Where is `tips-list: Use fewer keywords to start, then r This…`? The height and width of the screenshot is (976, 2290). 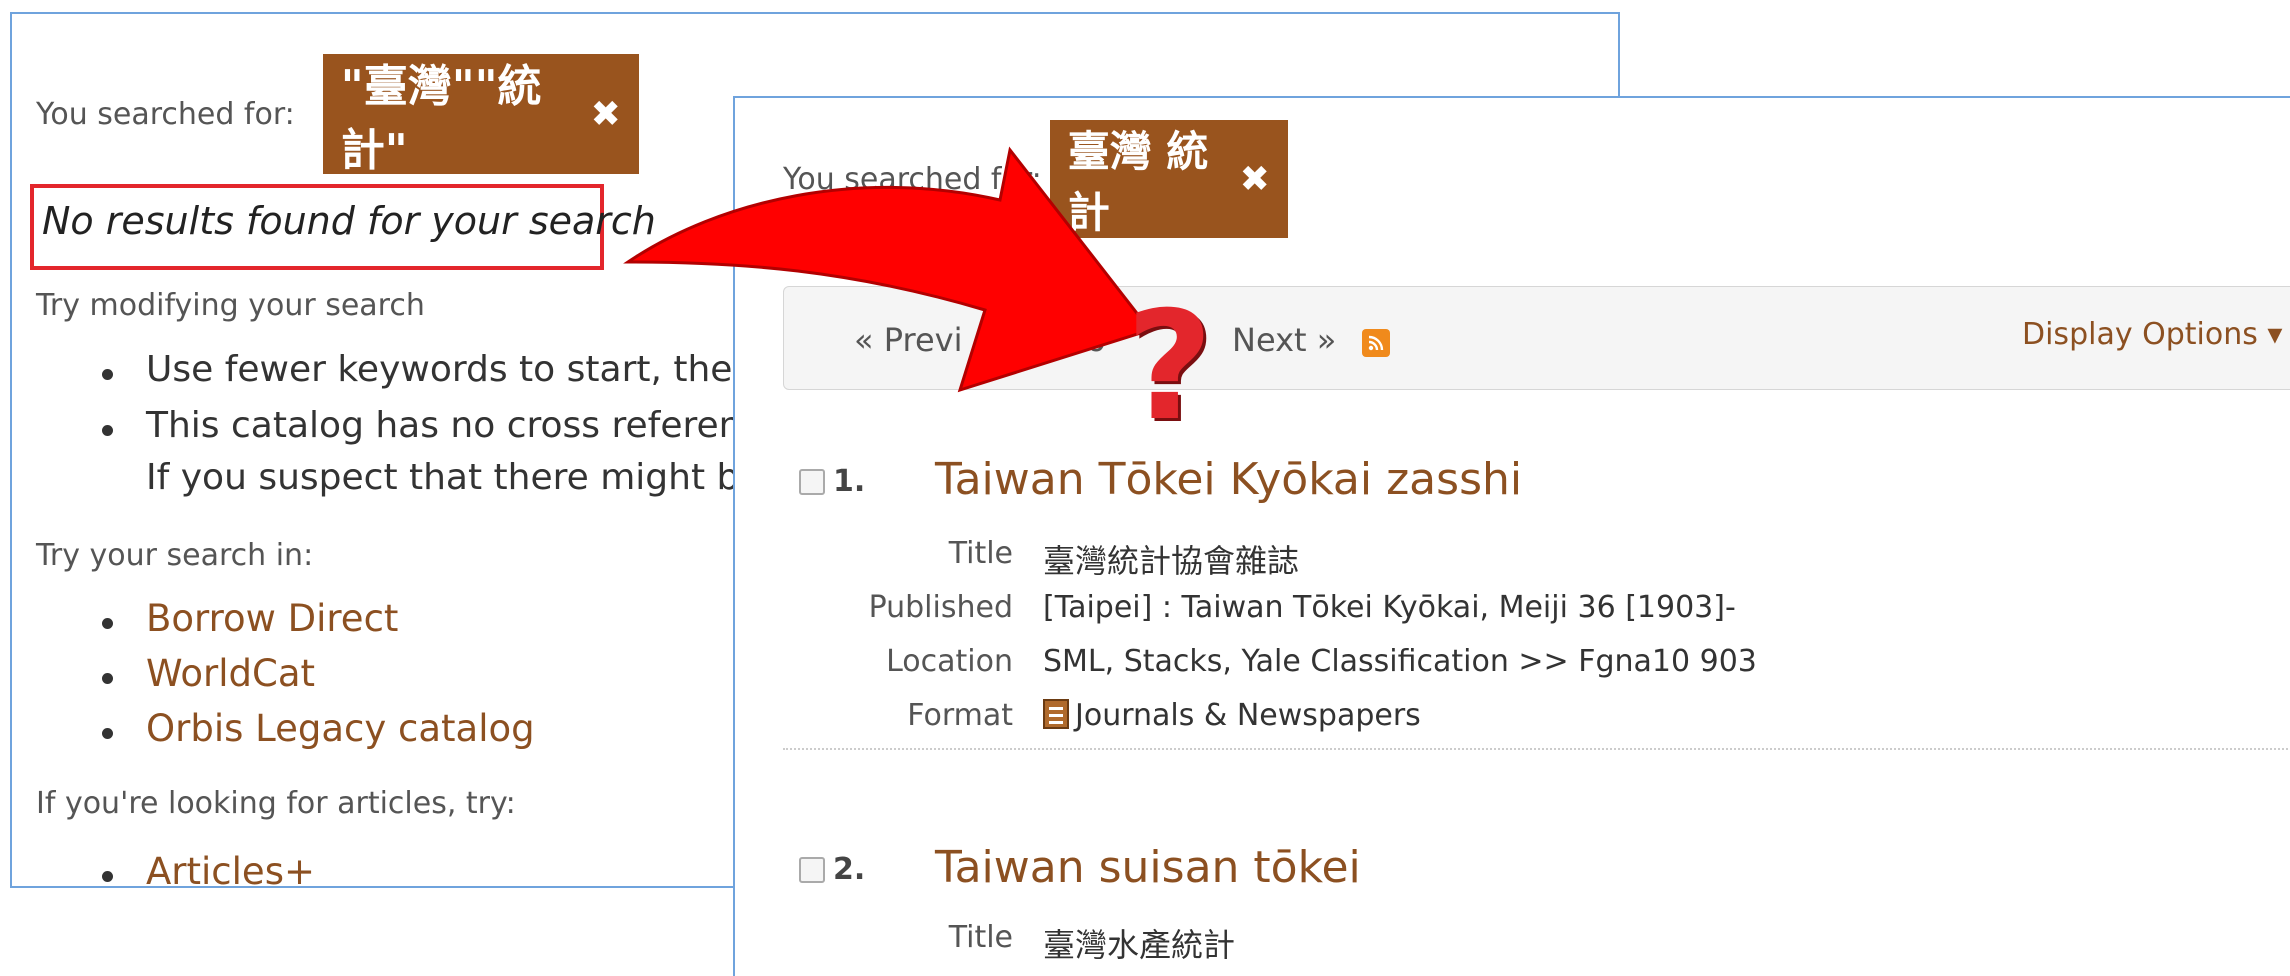
tips-list: Use fewer keywords to start, then r This… is located at coordinates (419, 431).